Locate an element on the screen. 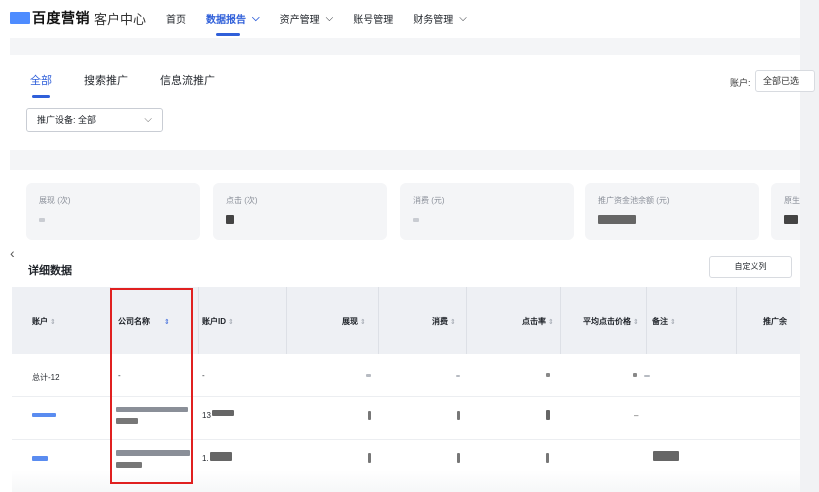 The image size is (819, 492). column-header-label: 账户 is located at coordinates (40, 321).